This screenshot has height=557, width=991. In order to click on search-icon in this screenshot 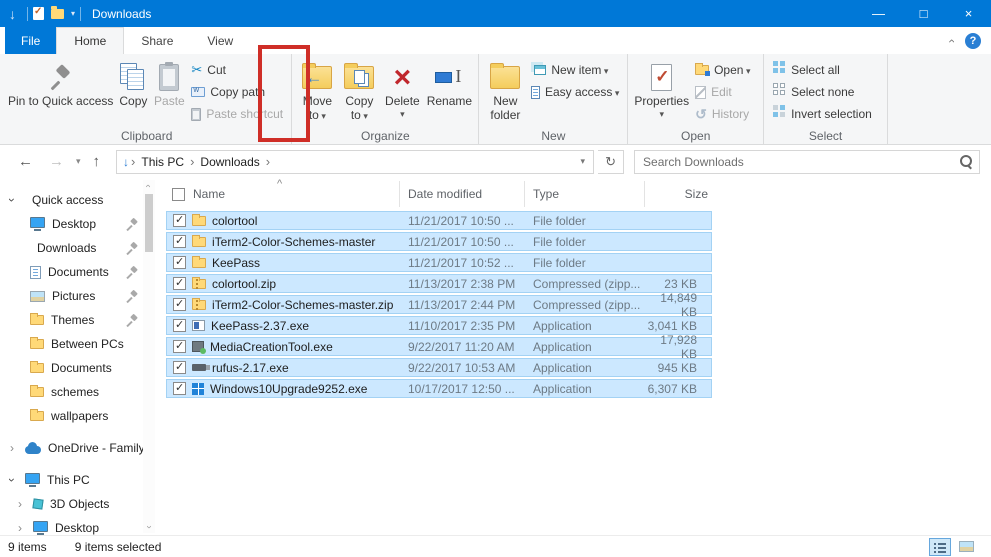, I will do `click(966, 161)`.